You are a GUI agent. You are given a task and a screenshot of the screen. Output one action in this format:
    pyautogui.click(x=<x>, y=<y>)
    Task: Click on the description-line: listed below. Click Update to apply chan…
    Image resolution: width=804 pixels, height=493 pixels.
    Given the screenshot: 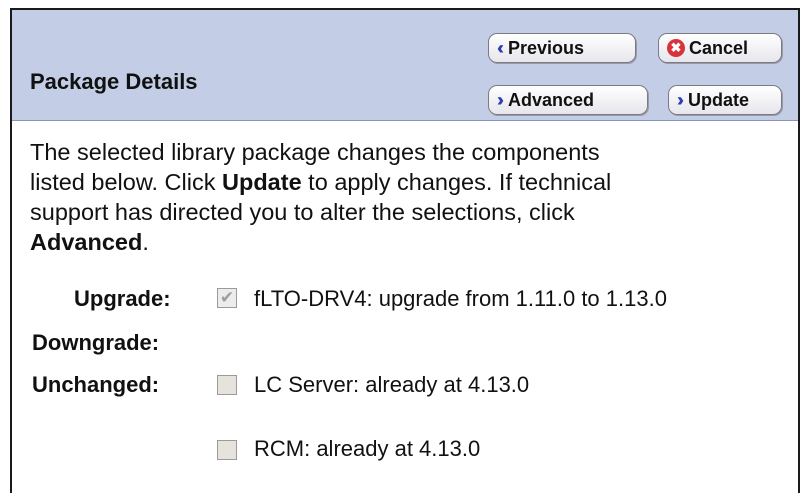 What is the action you would take?
    pyautogui.click(x=321, y=182)
    